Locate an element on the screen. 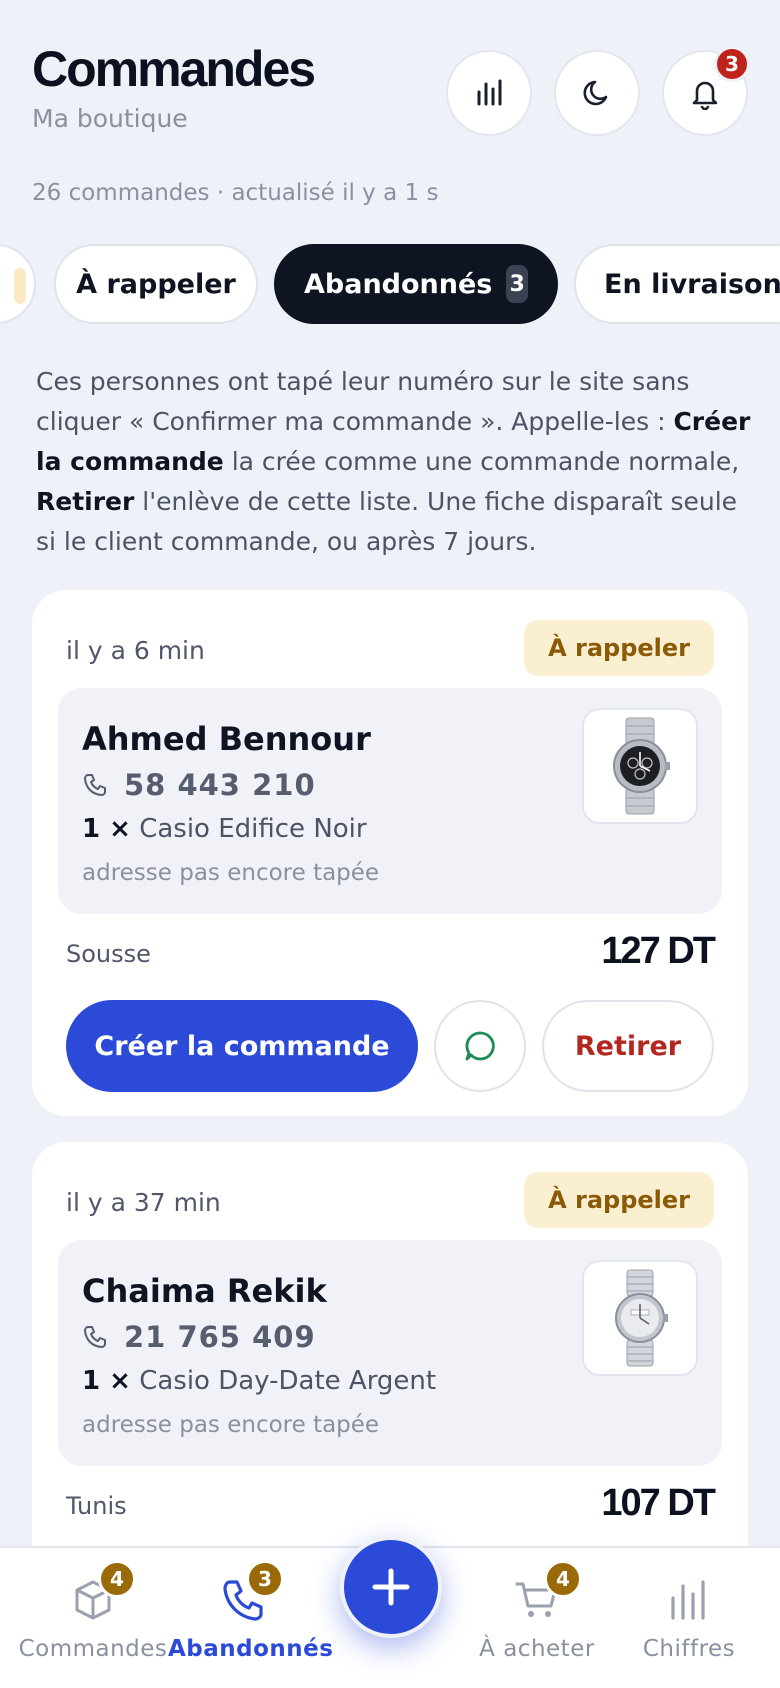  header-actions: 3 is located at coordinates (598, 91).